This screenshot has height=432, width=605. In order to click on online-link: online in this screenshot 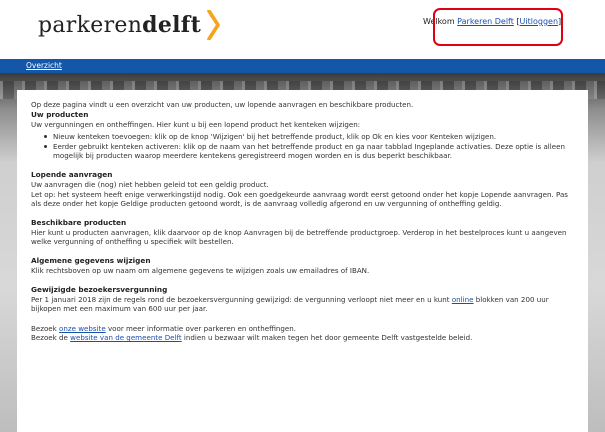, I will do `click(463, 299)`.